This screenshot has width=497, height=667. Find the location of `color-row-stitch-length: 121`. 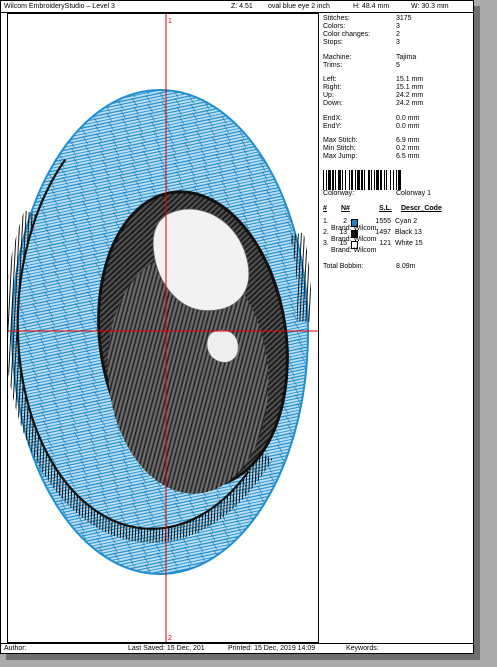

color-row-stitch-length: 121 is located at coordinates (385, 243).